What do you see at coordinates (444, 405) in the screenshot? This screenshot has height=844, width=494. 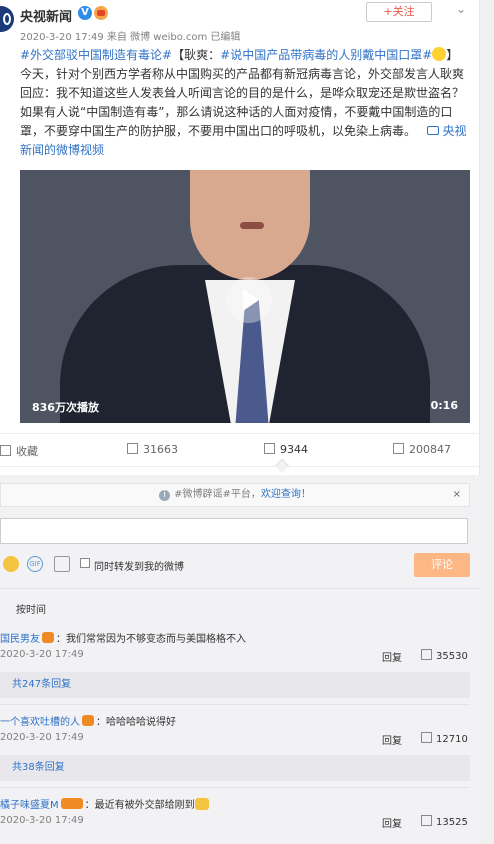 I see `video-duration: 0:16` at bounding box center [444, 405].